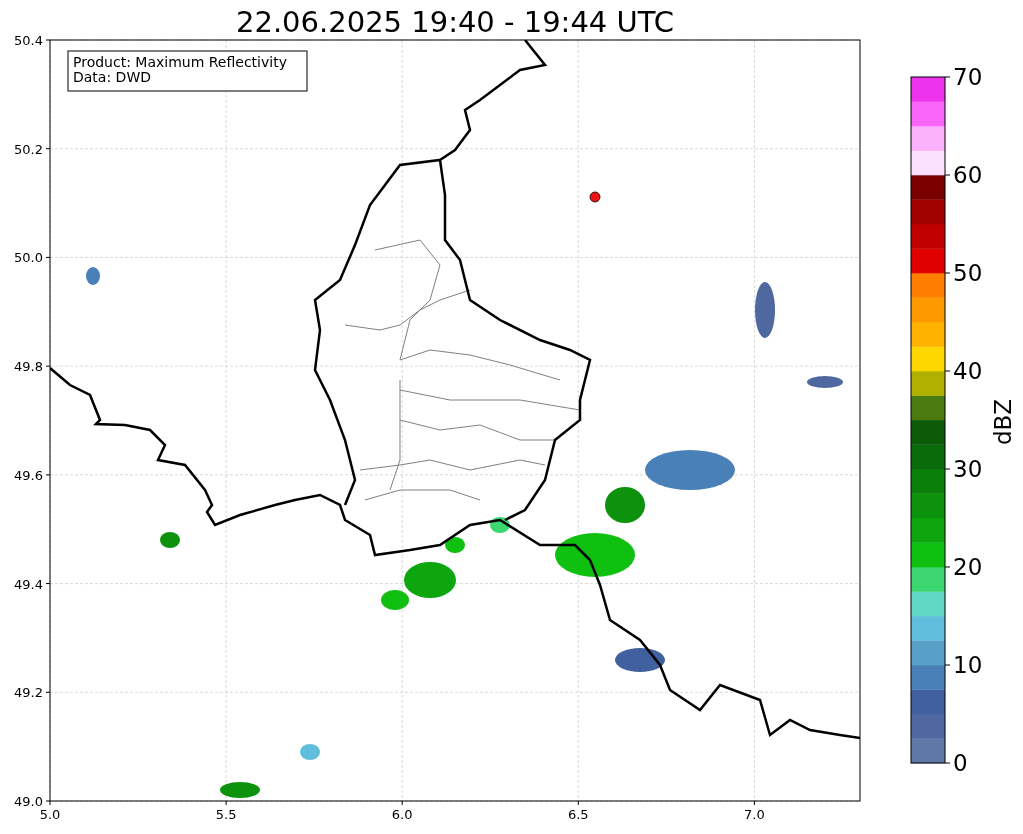  Describe the element at coordinates (28, 475) in the screenshot. I see `y-tick-label: 49.6` at that location.